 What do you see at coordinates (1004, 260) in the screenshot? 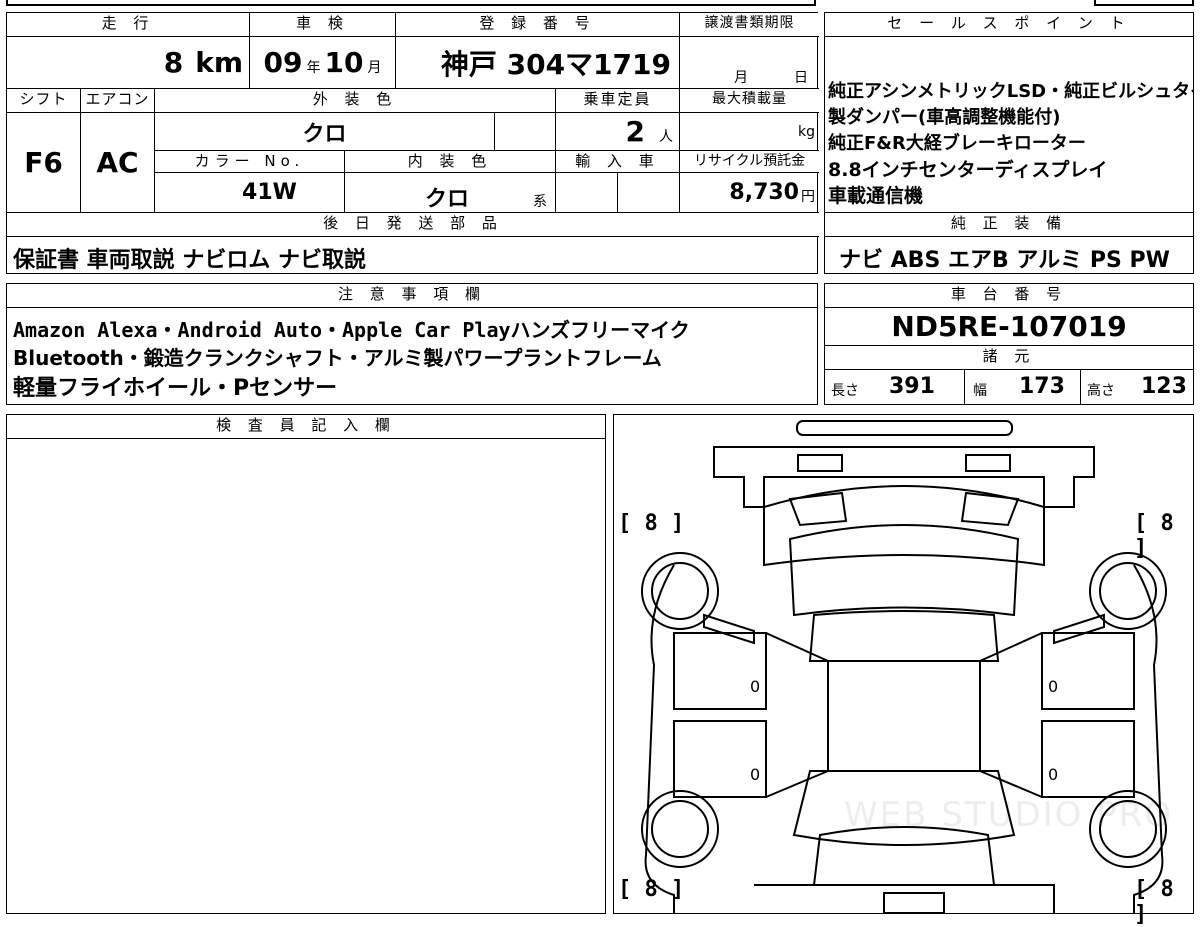
I see `equipment-value: ナビ ABS エアB アルミ PS PW` at bounding box center [1004, 260].